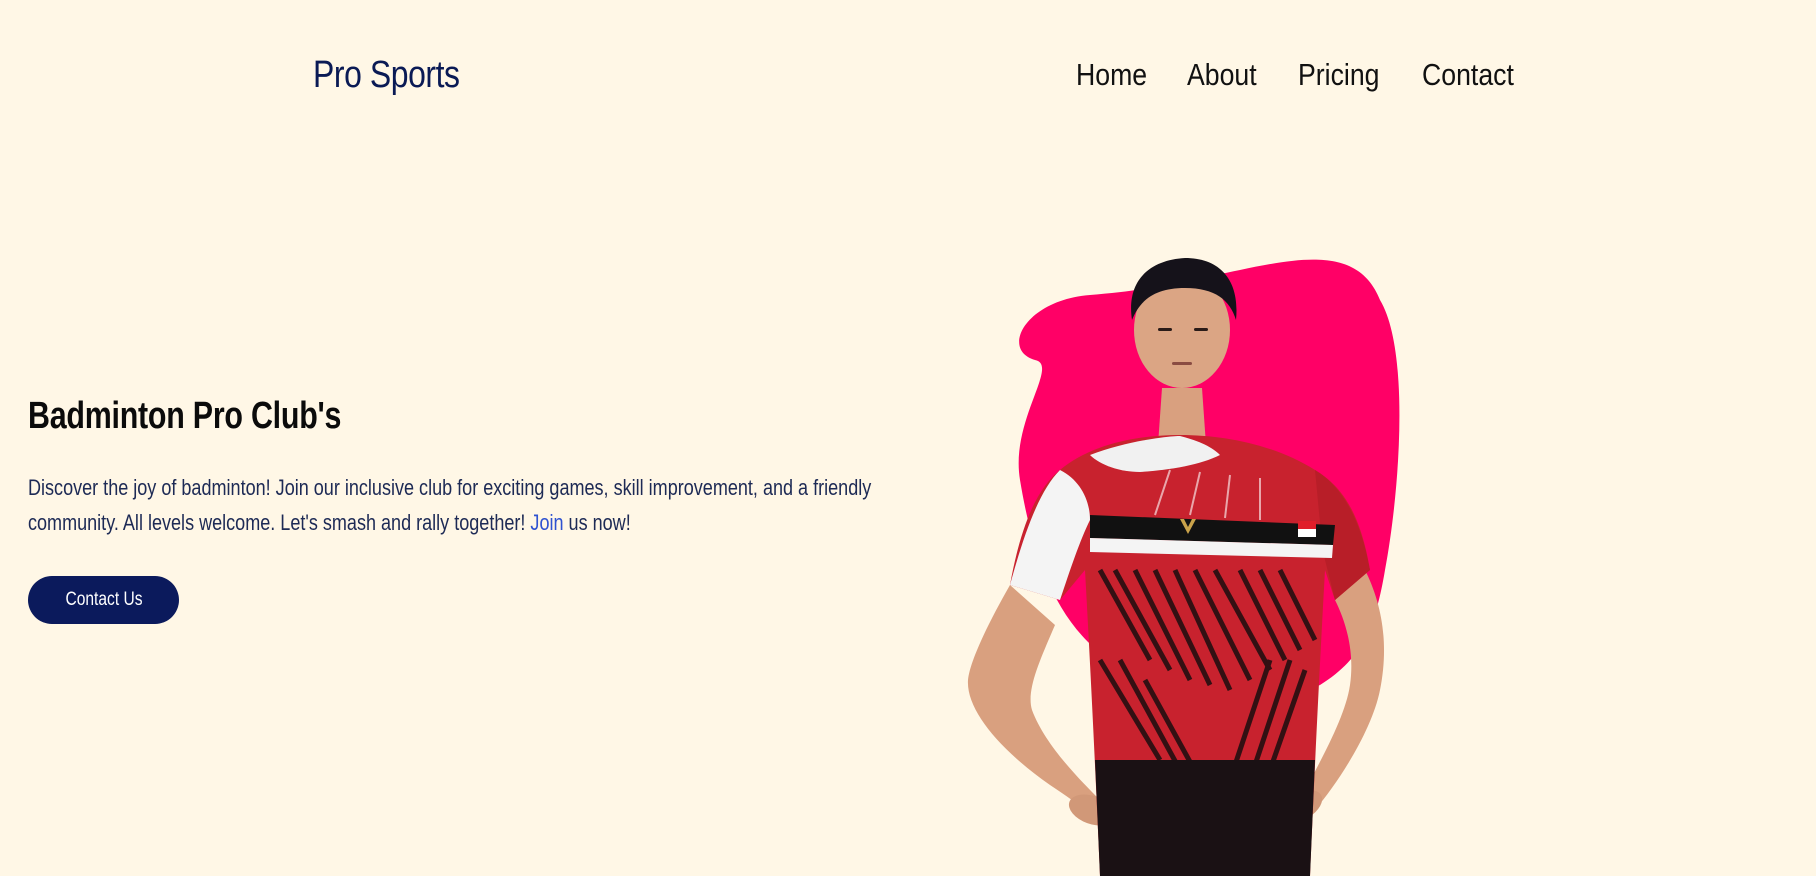  What do you see at coordinates (185, 416) in the screenshot?
I see `hero-title: Badminton Pro Club's` at bounding box center [185, 416].